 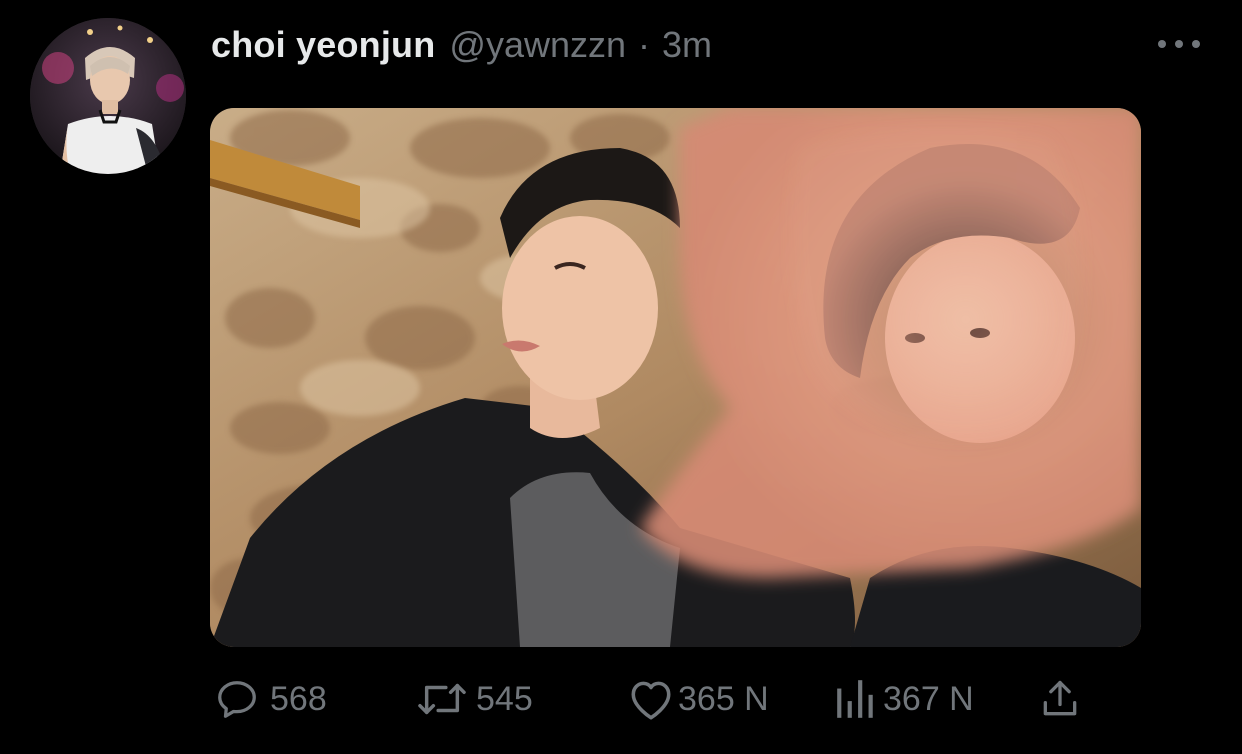 I want to click on reply-count: 568, so click(x=298, y=698).